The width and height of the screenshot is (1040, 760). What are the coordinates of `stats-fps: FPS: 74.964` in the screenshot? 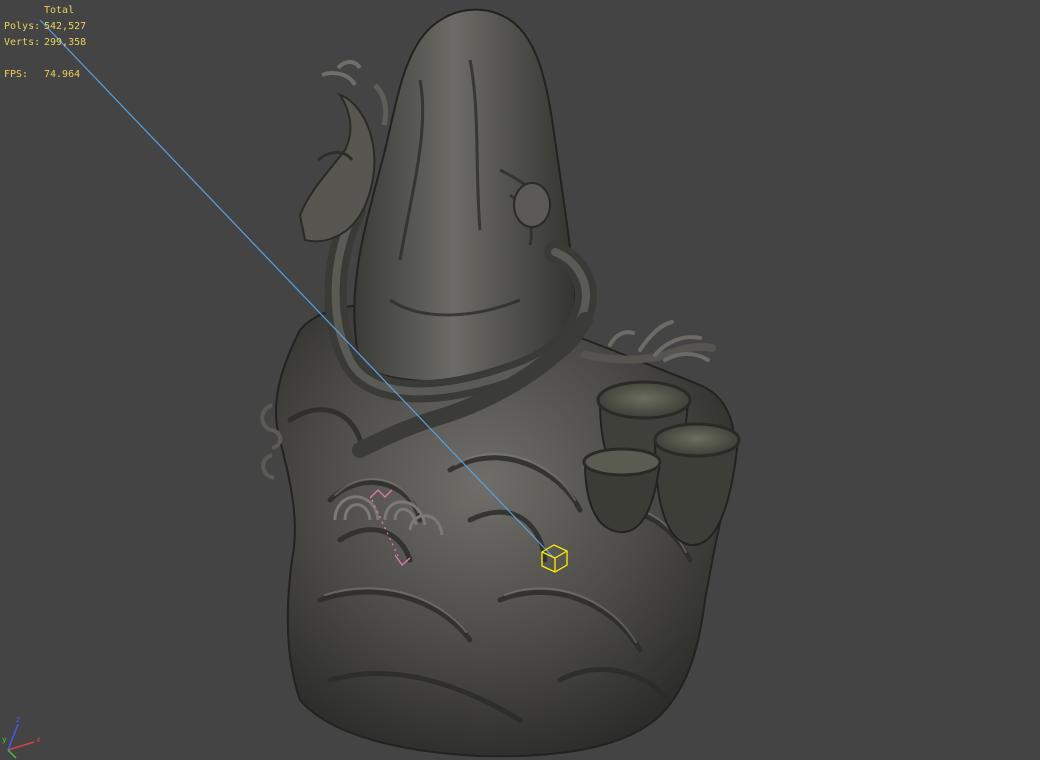 It's located at (45, 75).